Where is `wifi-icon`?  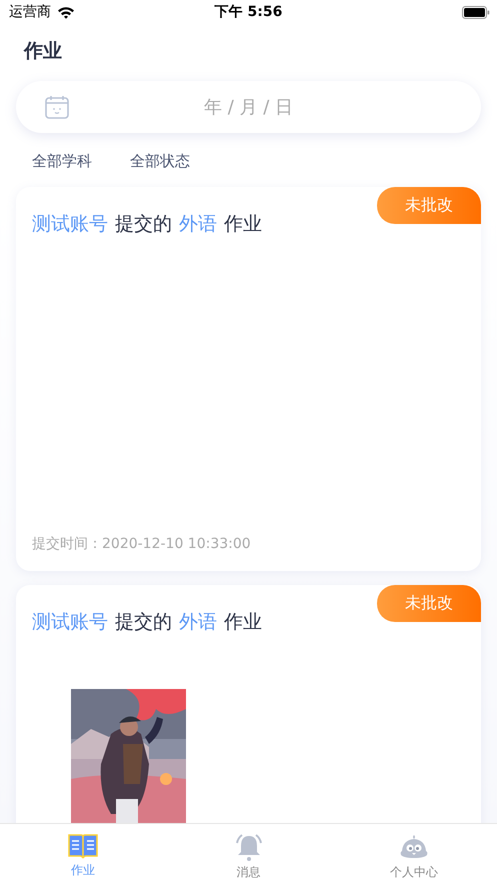
wifi-icon is located at coordinates (66, 12).